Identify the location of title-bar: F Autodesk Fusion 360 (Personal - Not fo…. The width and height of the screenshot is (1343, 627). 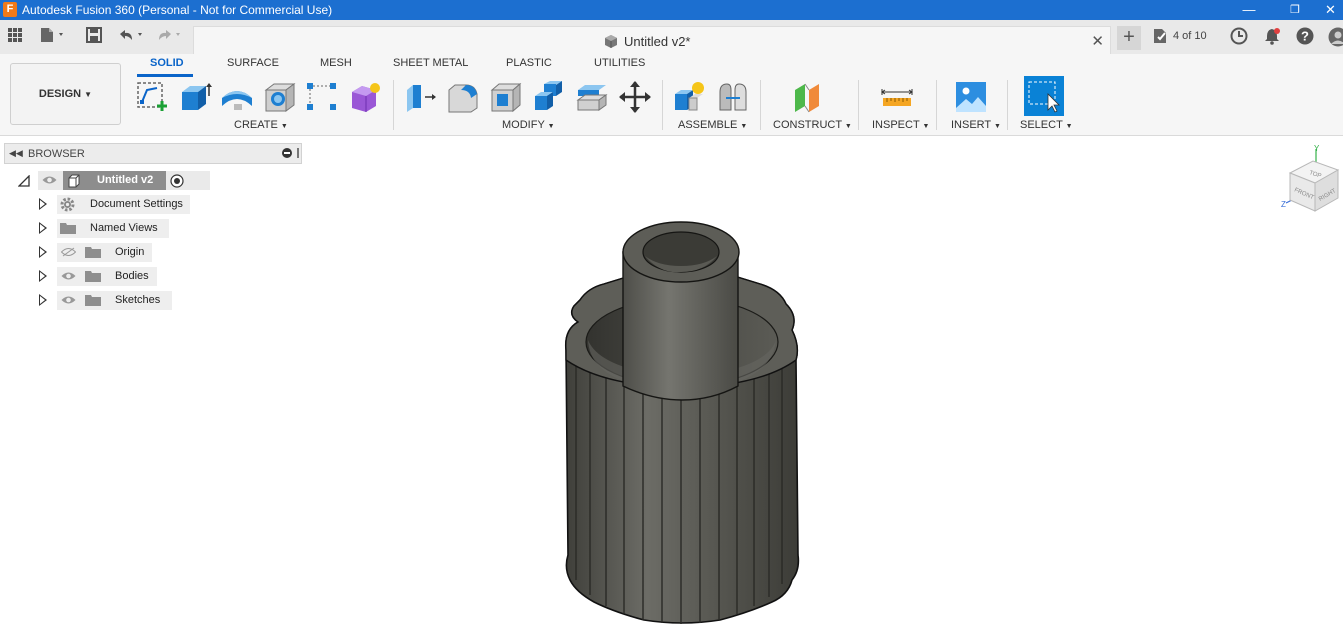
(671, 10).